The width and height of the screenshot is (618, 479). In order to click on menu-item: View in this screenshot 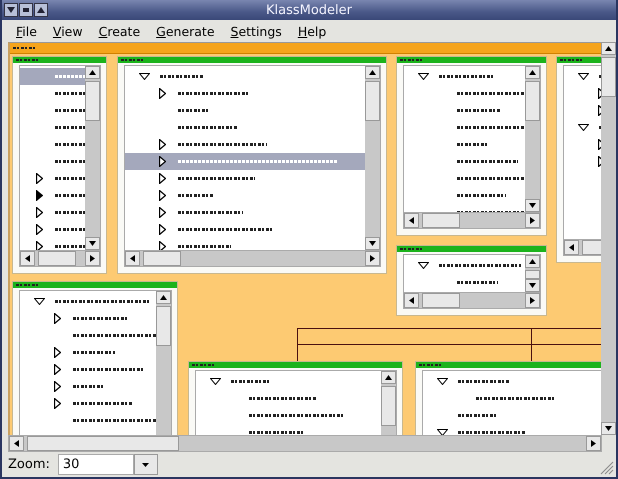, I will do `click(67, 31)`.